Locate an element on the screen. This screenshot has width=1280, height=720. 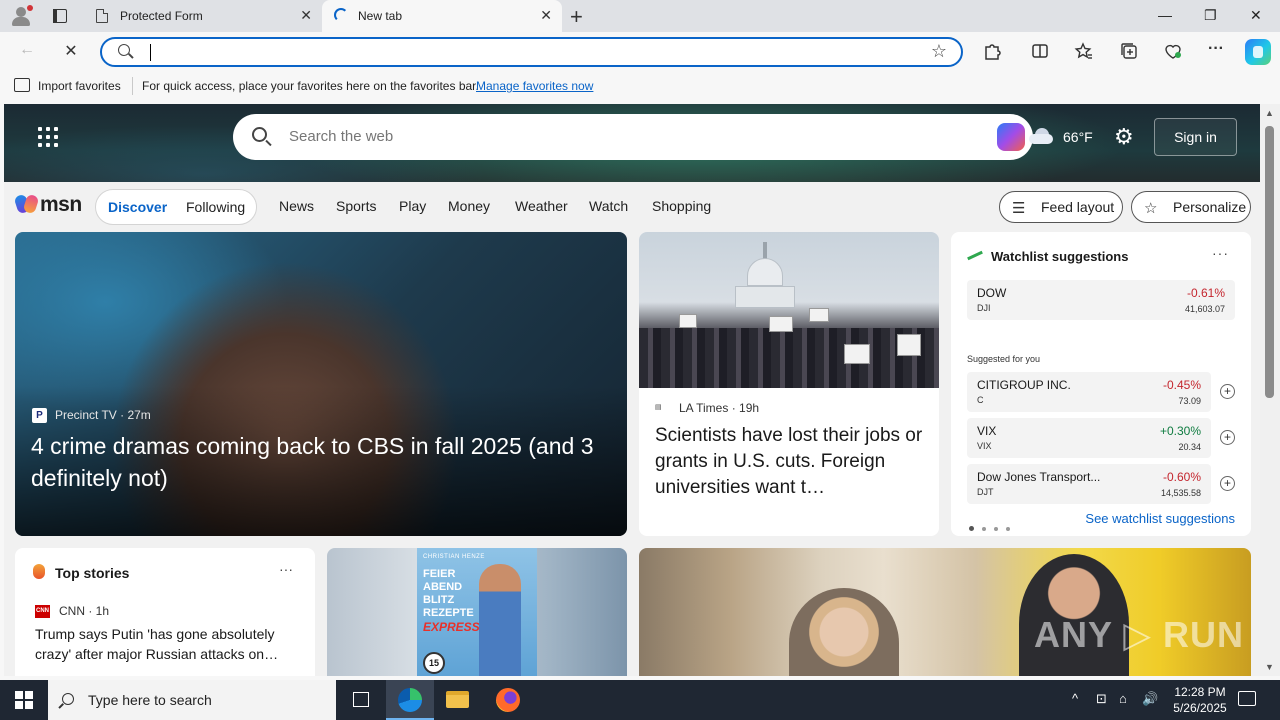
nav-money: Money is located at coordinates (469, 206).